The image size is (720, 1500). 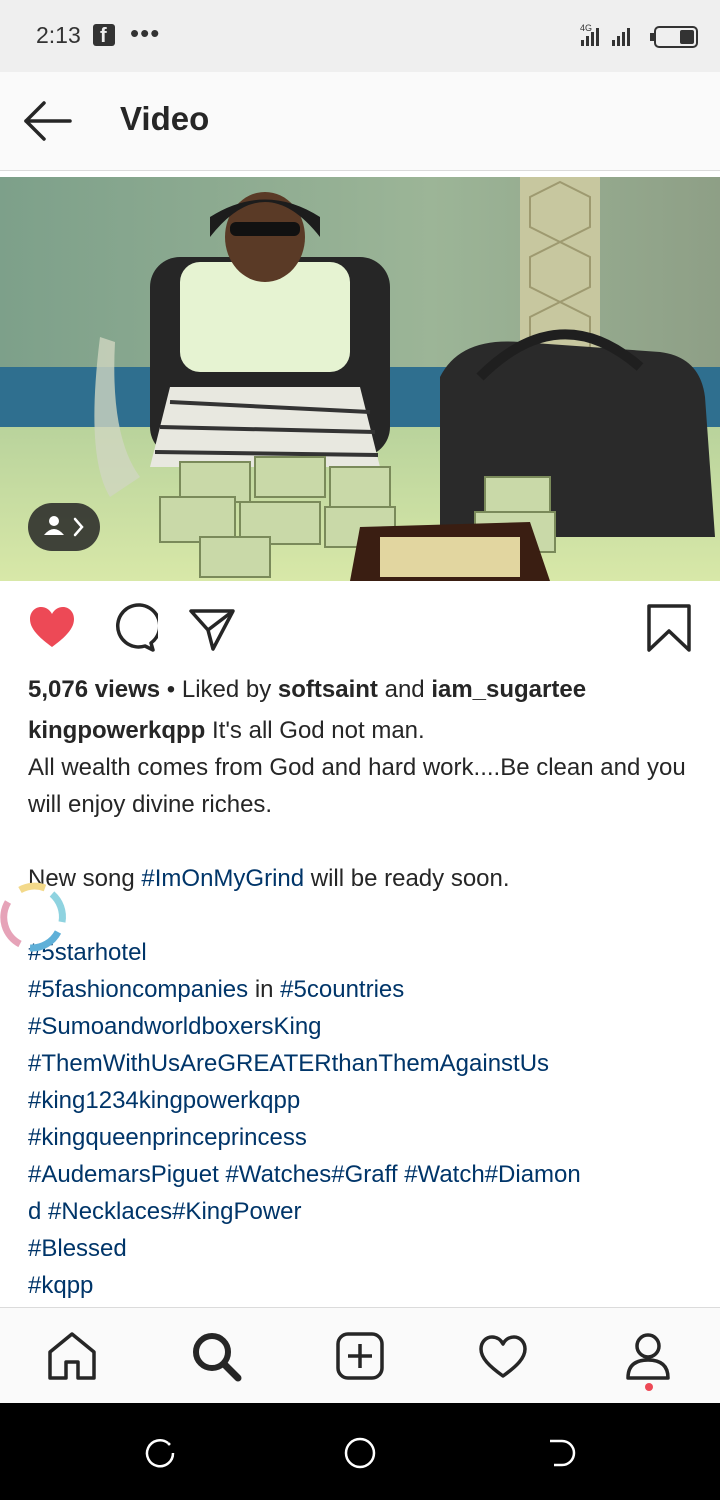 What do you see at coordinates (605, 34) in the screenshot?
I see `signal-icon: 4G` at bounding box center [605, 34].